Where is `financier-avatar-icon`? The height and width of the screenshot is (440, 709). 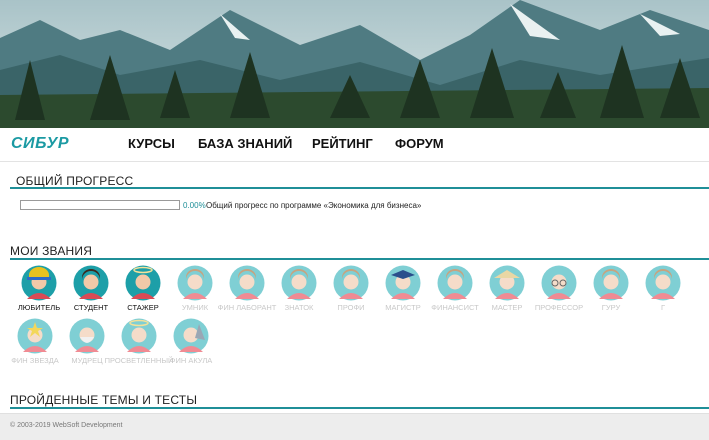
financier-avatar-icon is located at coordinates (455, 283).